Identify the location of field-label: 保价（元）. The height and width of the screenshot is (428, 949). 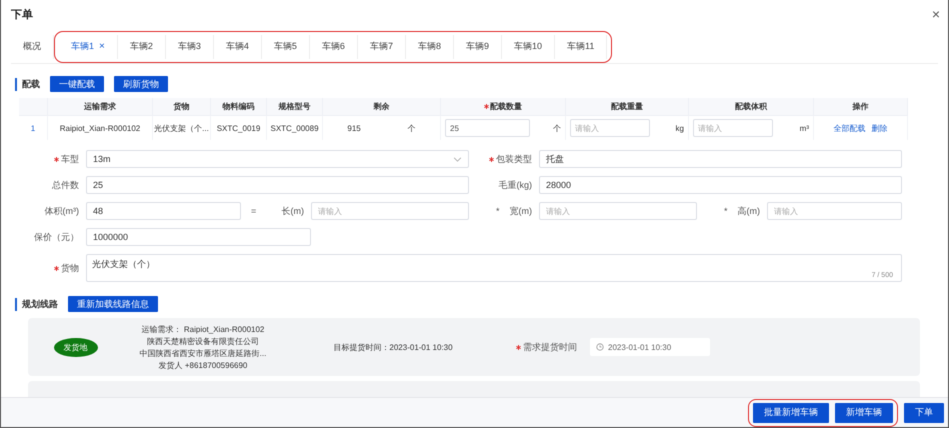
(56, 237).